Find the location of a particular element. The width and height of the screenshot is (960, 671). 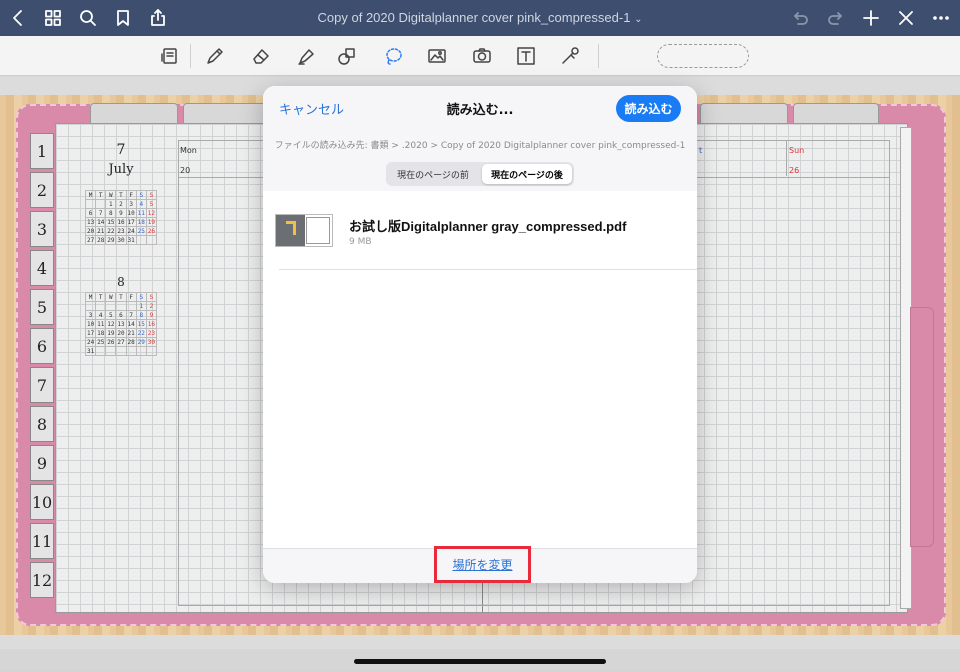

month-tab-2: 2 is located at coordinates (42, 190).